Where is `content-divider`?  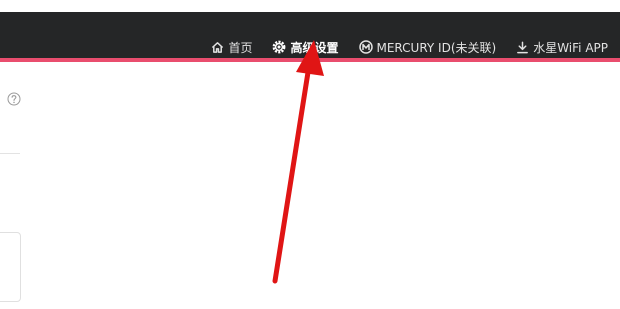
content-divider is located at coordinates (10, 153).